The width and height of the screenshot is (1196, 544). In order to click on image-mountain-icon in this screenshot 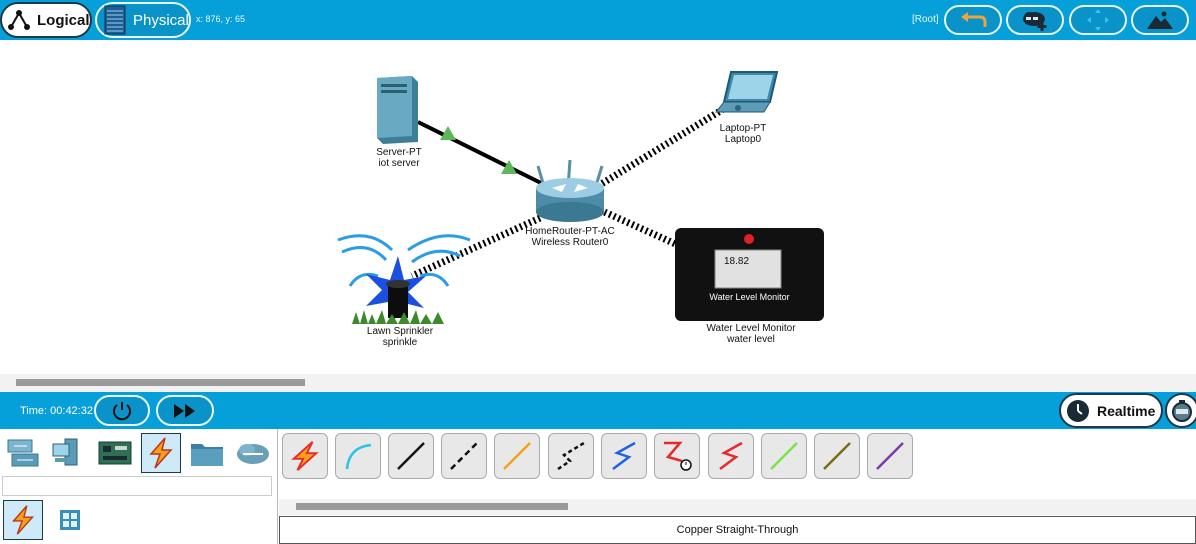, I will do `click(1160, 20)`.